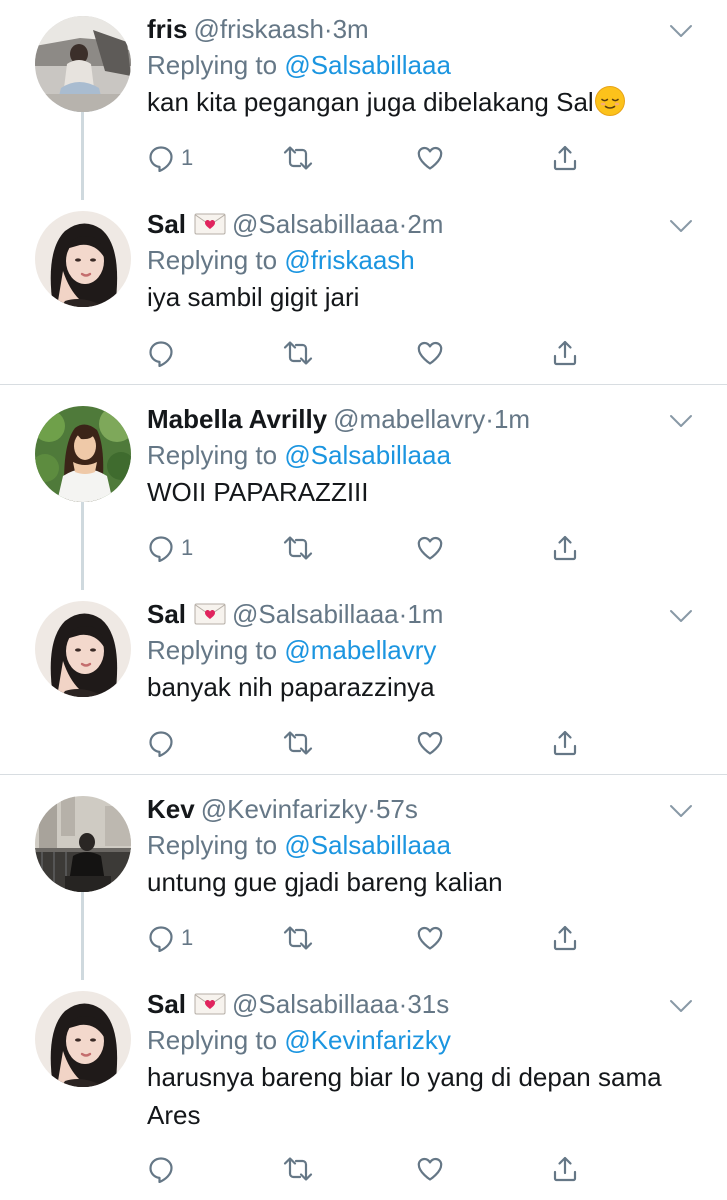 The image size is (727, 1200). I want to click on tweet-text: kan kita pegangan juga dibelakang Sal, so click(417, 102).